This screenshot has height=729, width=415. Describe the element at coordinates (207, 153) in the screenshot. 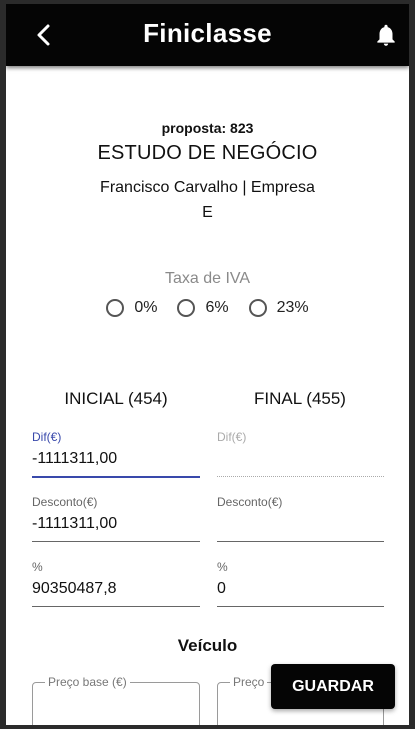

I see `page-title: ESTUDO DE NEGÓCIO` at that location.